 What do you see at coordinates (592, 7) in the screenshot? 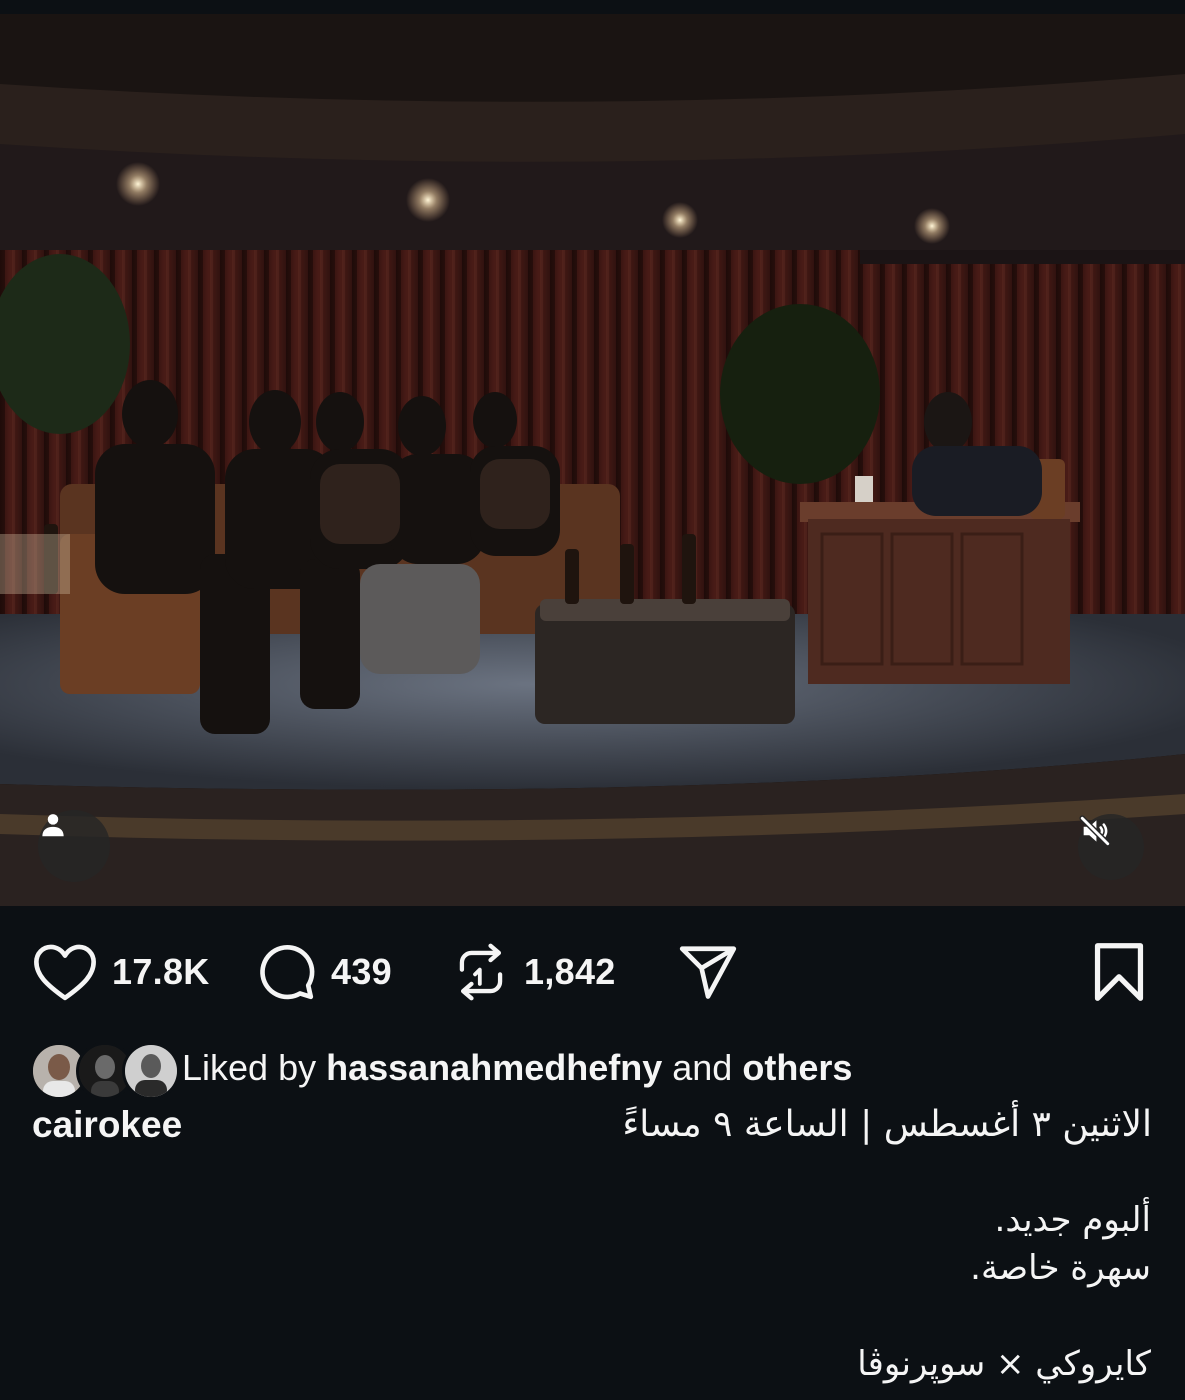
I see `top-status-strip` at bounding box center [592, 7].